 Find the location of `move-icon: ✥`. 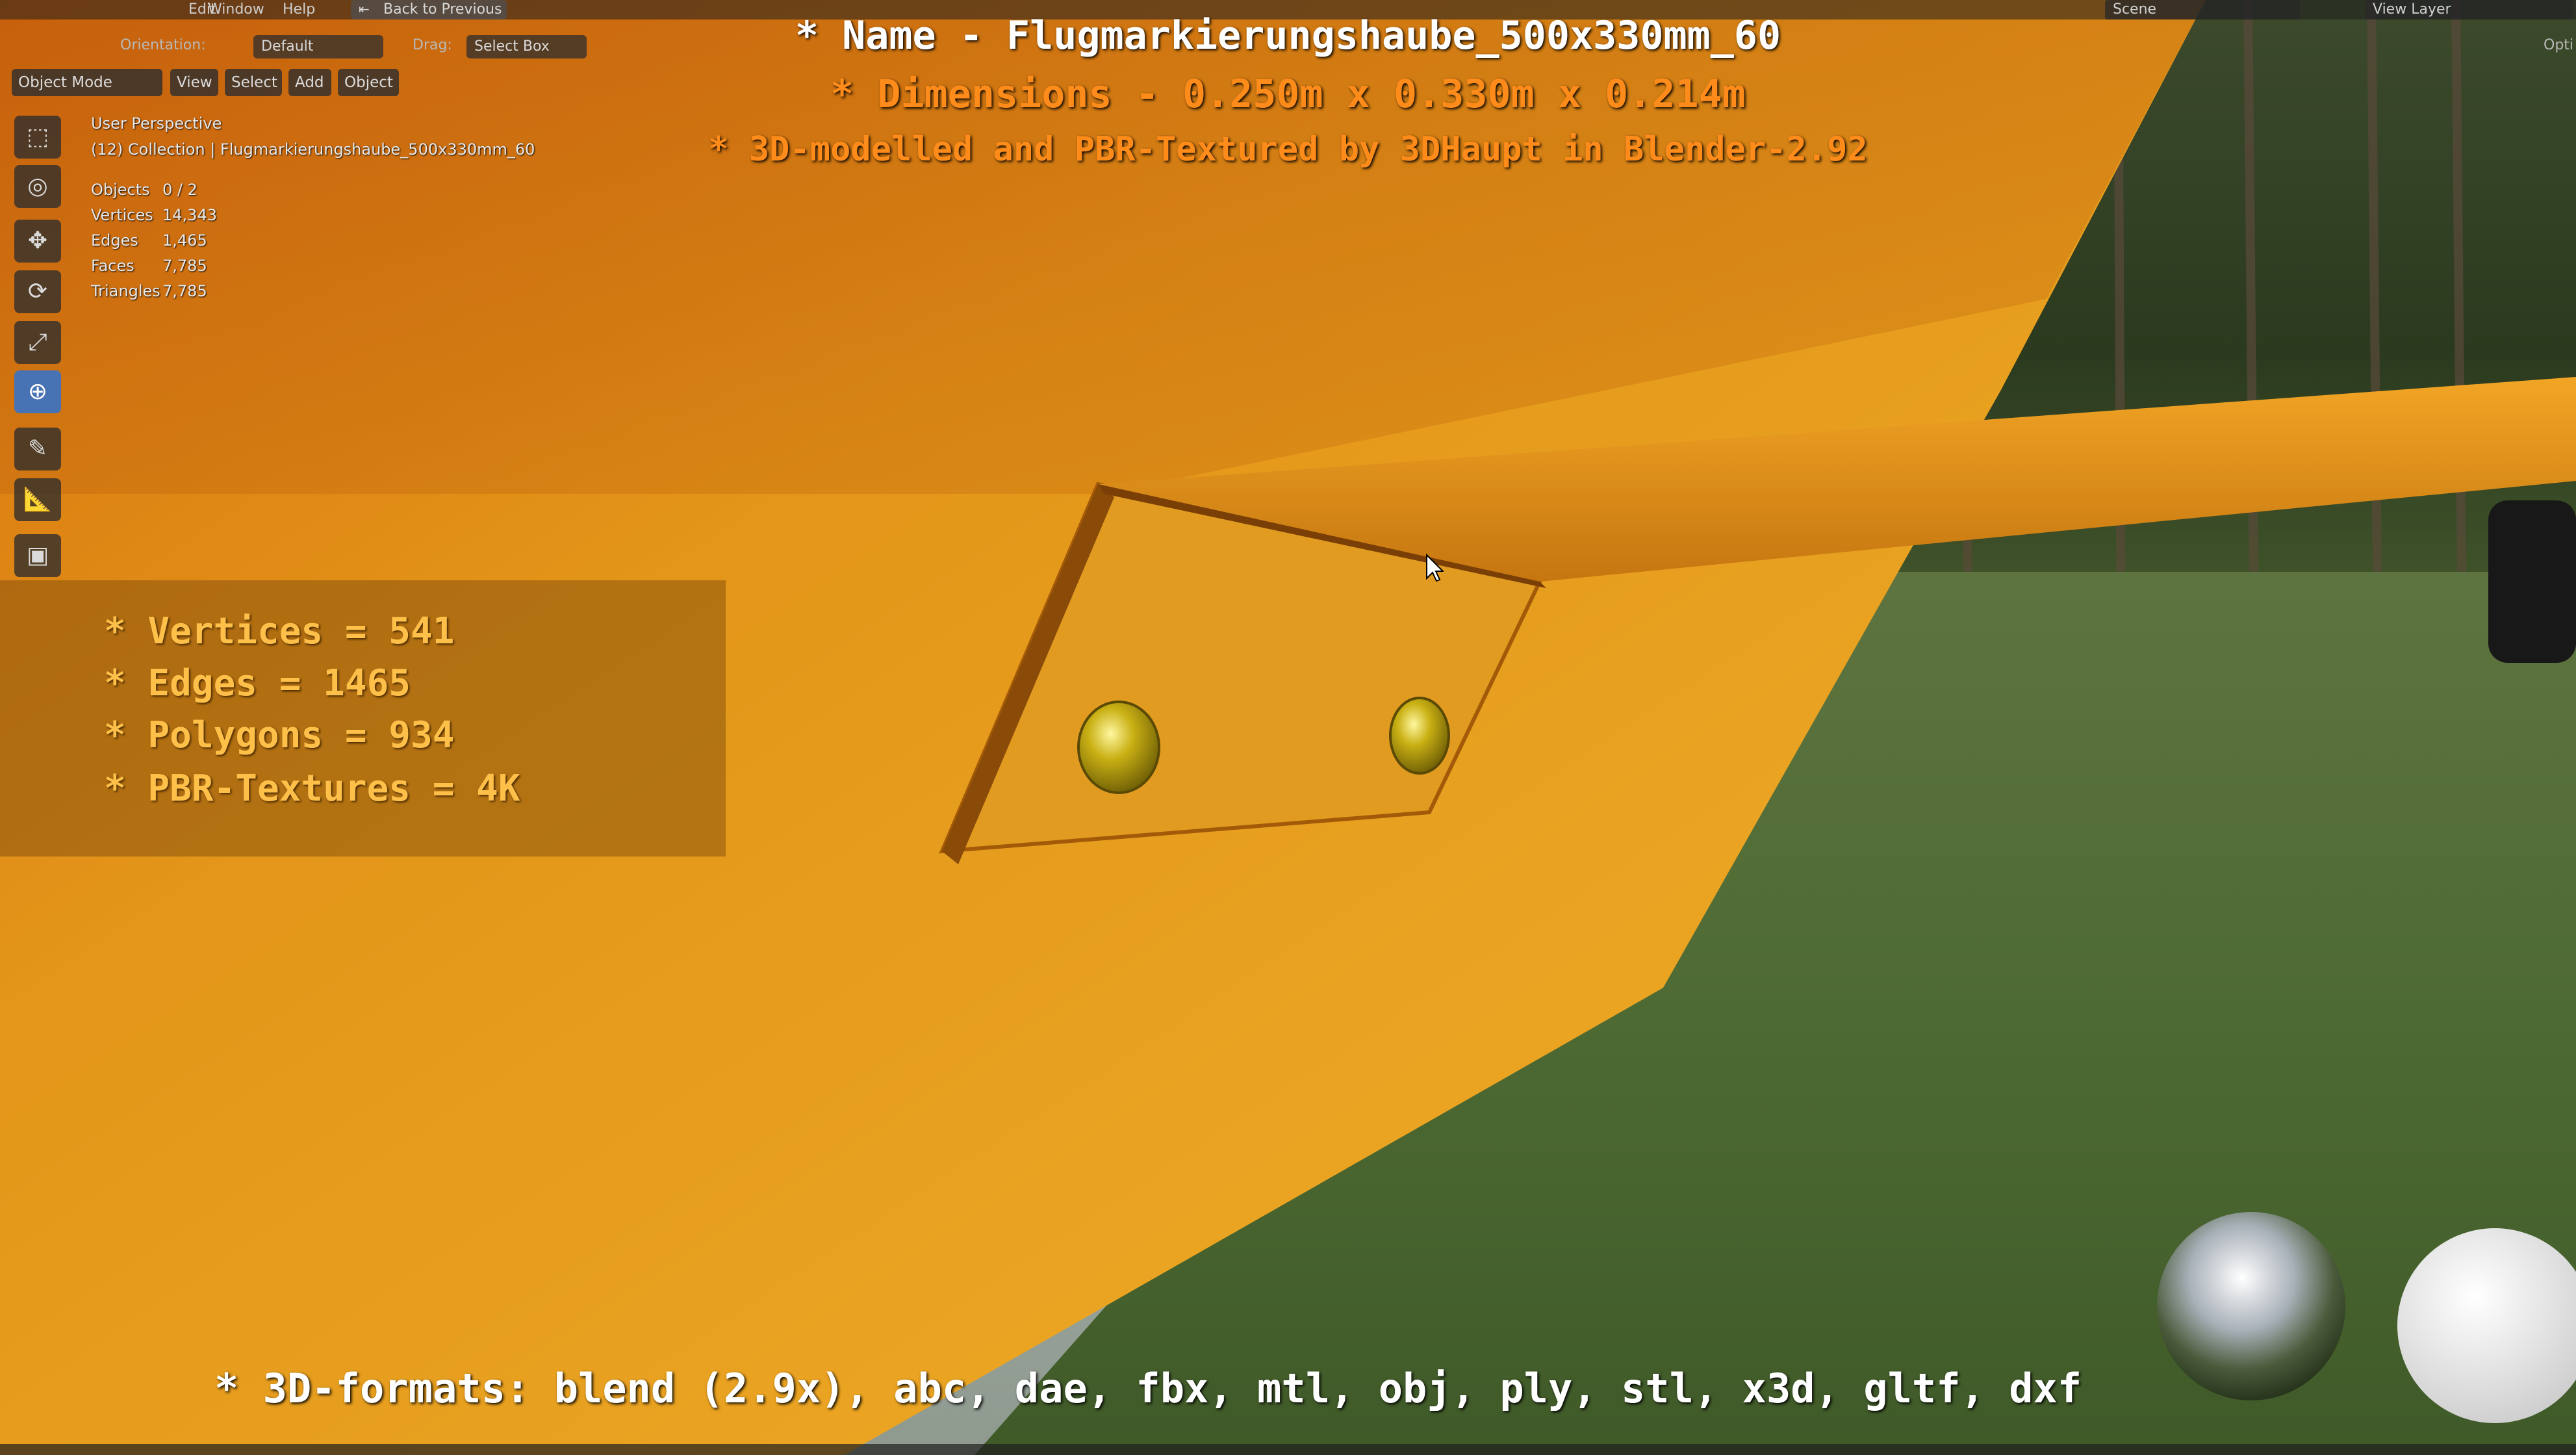

move-icon: ✥ is located at coordinates (37, 242).